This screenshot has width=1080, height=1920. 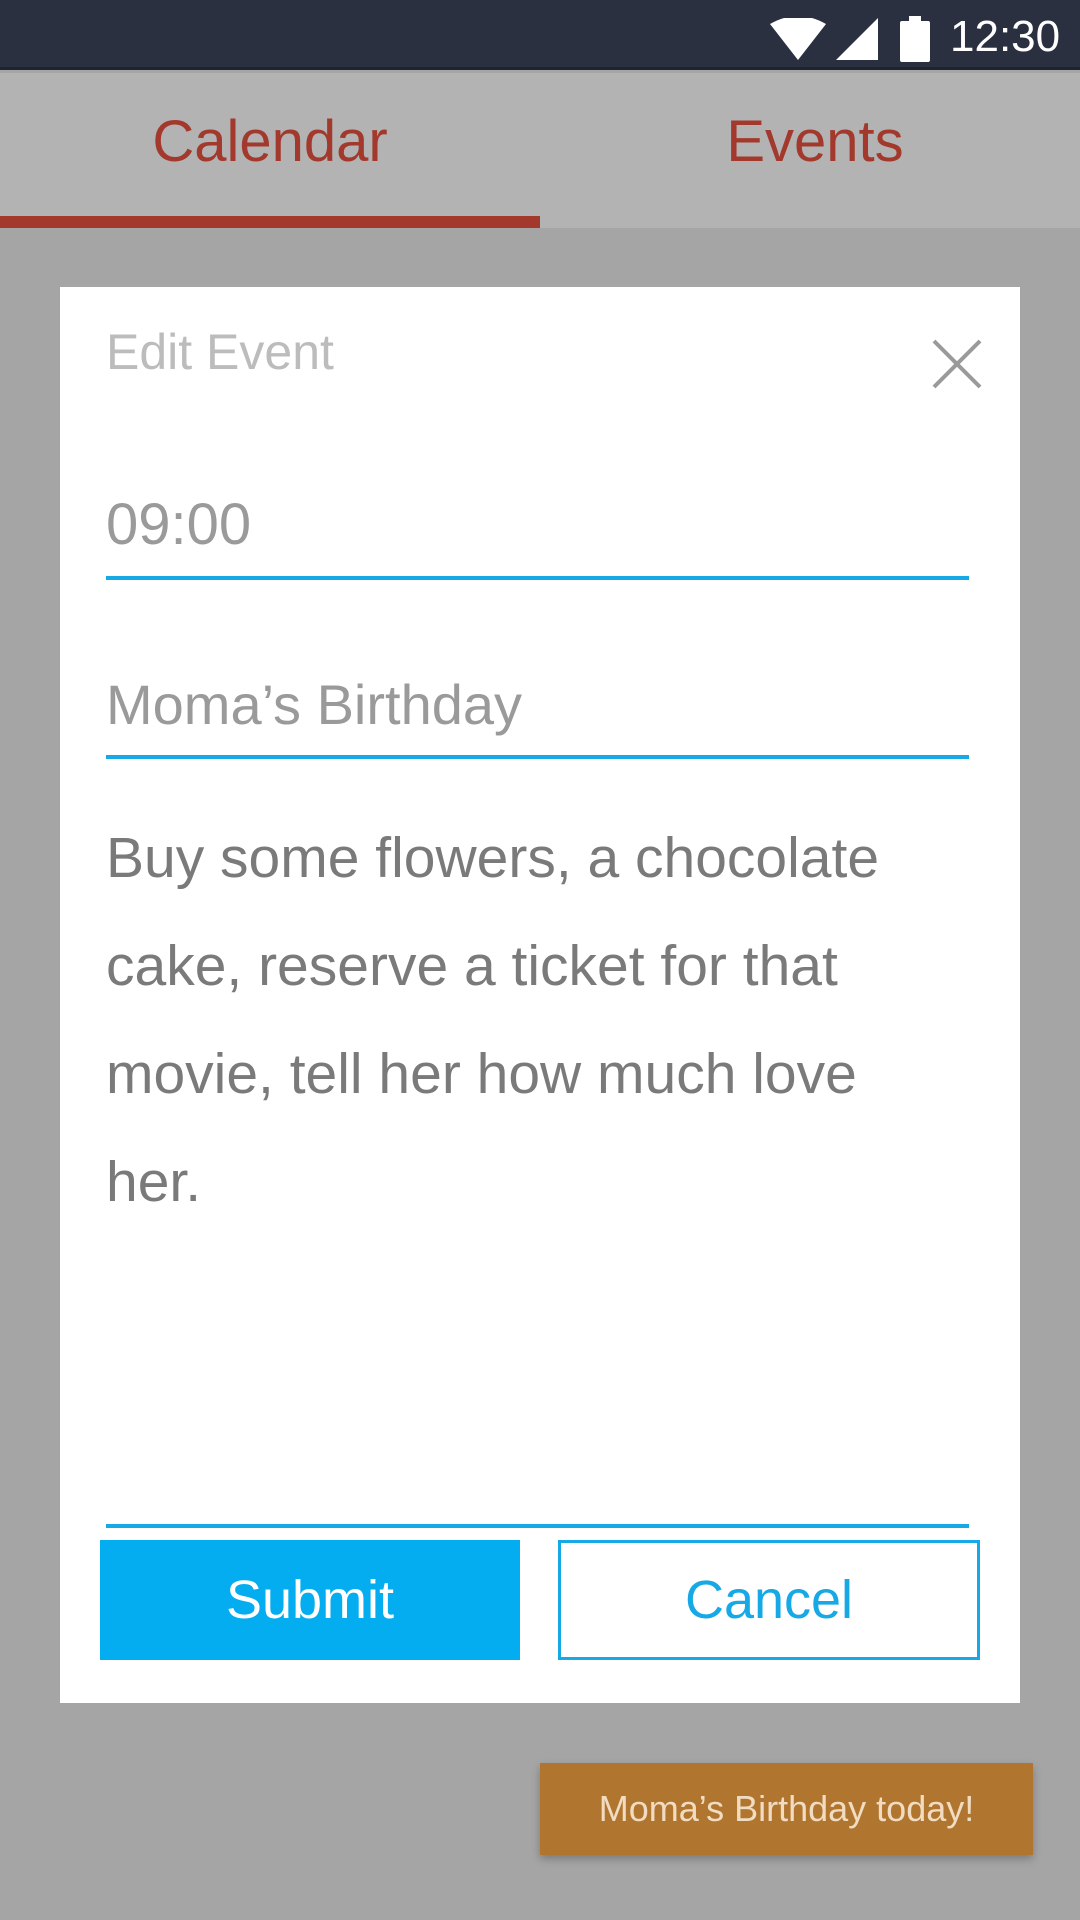 What do you see at coordinates (815, 141) in the screenshot?
I see `tab-events-label: Events` at bounding box center [815, 141].